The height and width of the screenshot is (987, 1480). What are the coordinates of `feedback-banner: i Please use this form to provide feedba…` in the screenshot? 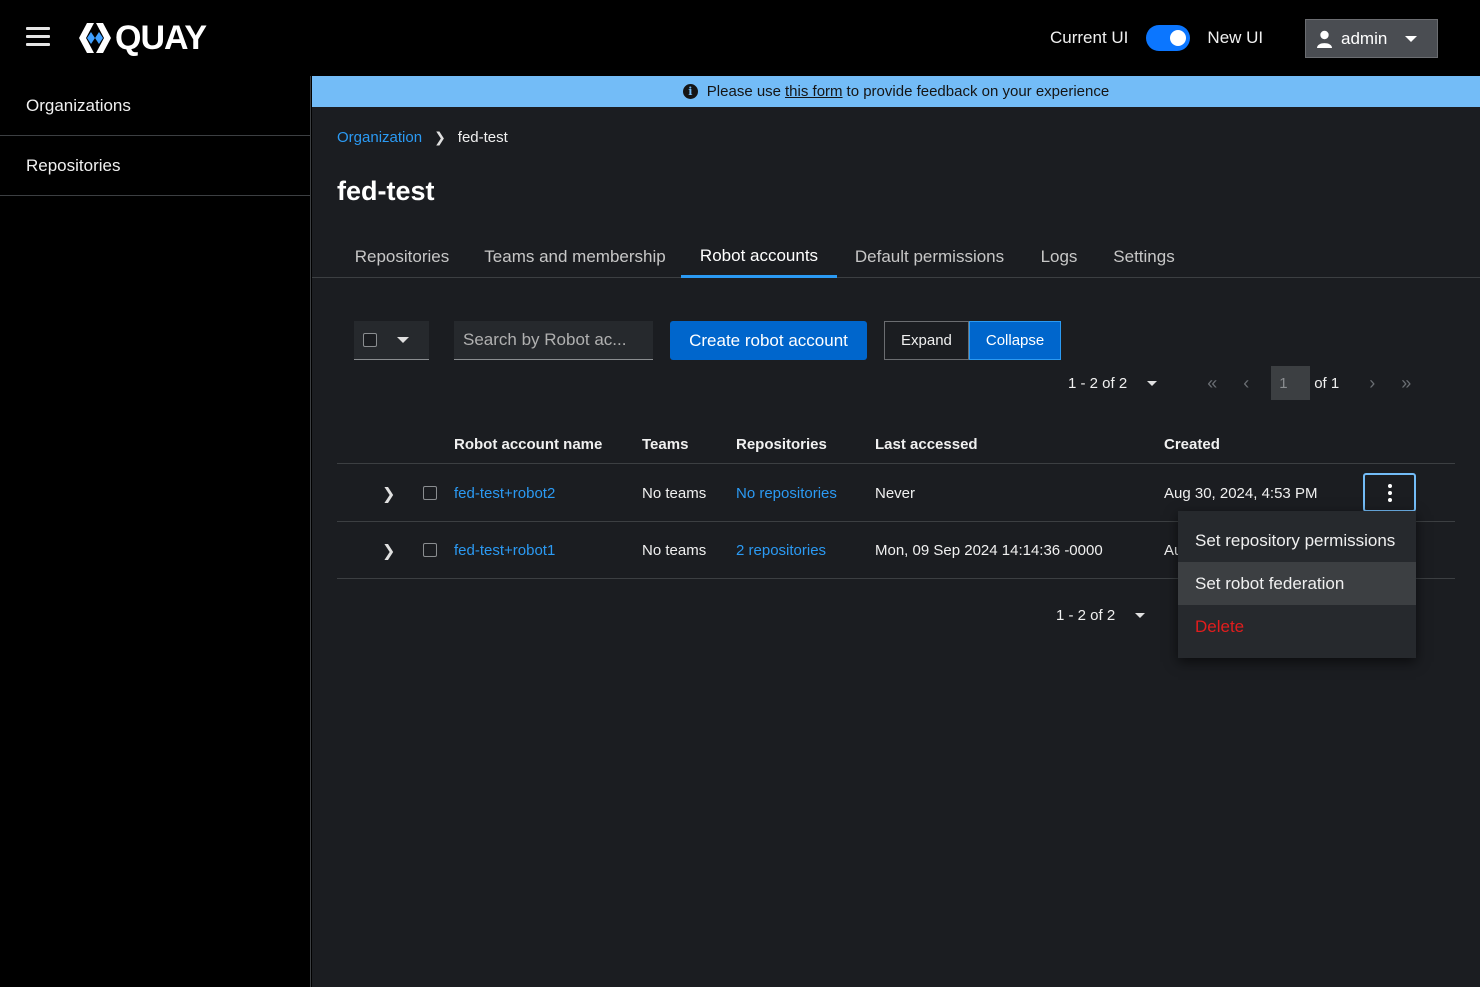 It's located at (896, 91).